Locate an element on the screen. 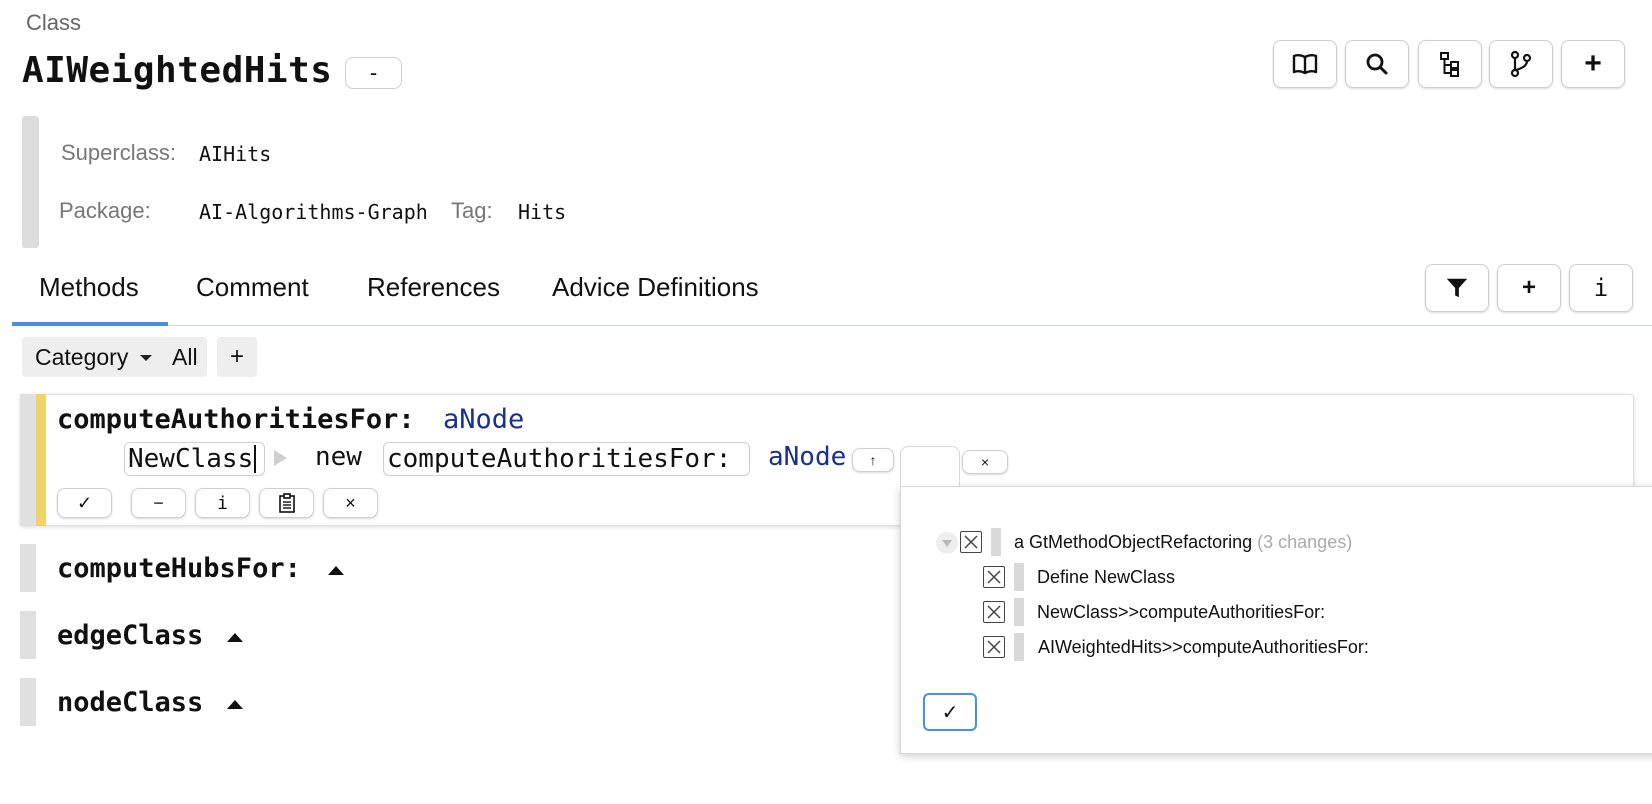  move-up-button: ↑ is located at coordinates (873, 460).